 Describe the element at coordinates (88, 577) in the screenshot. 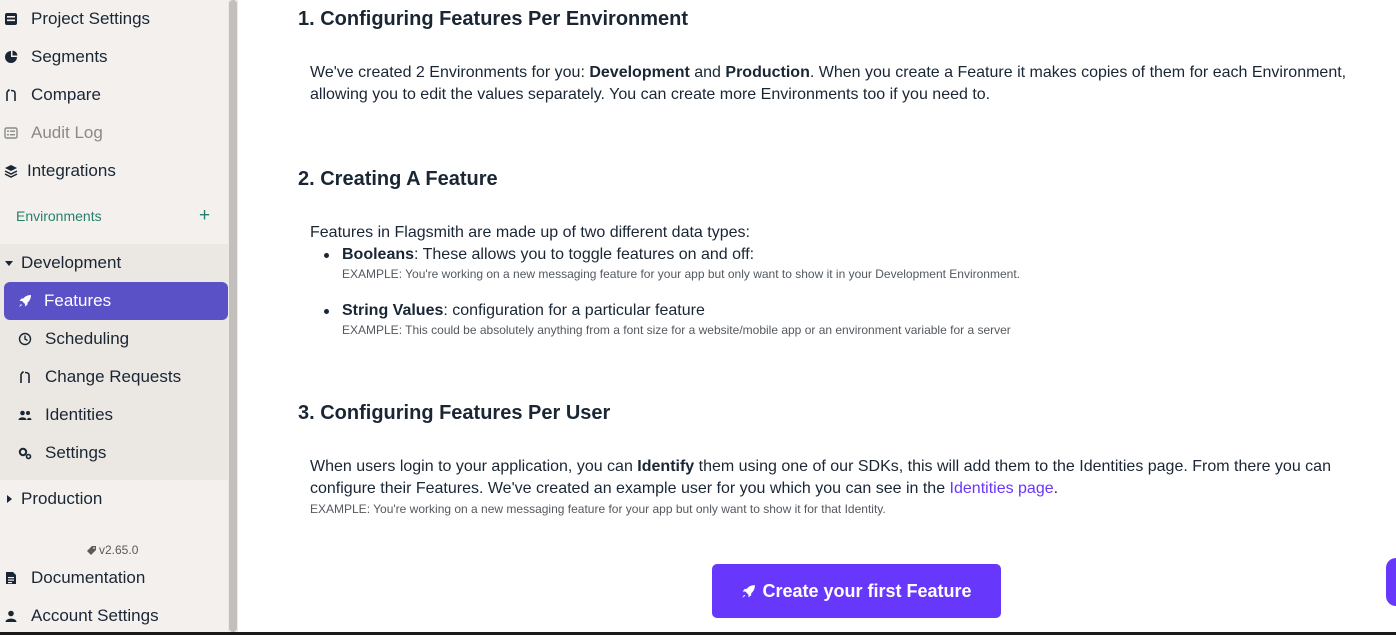

I see `sidebar-item-label: Documentation` at that location.